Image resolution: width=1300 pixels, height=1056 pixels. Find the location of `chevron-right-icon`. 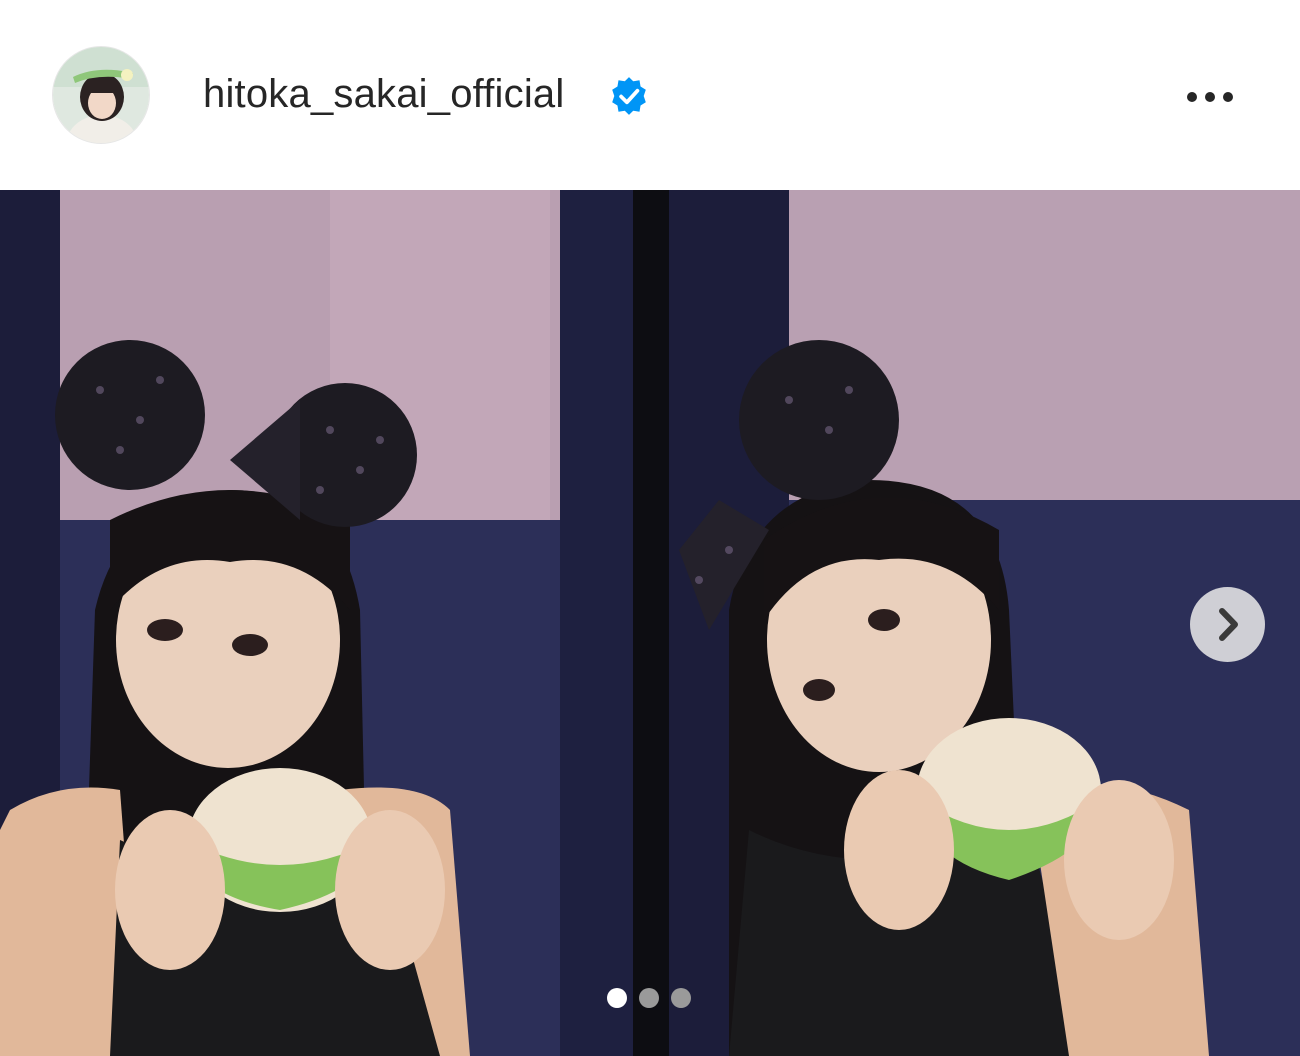

chevron-right-icon is located at coordinates (1228, 624).